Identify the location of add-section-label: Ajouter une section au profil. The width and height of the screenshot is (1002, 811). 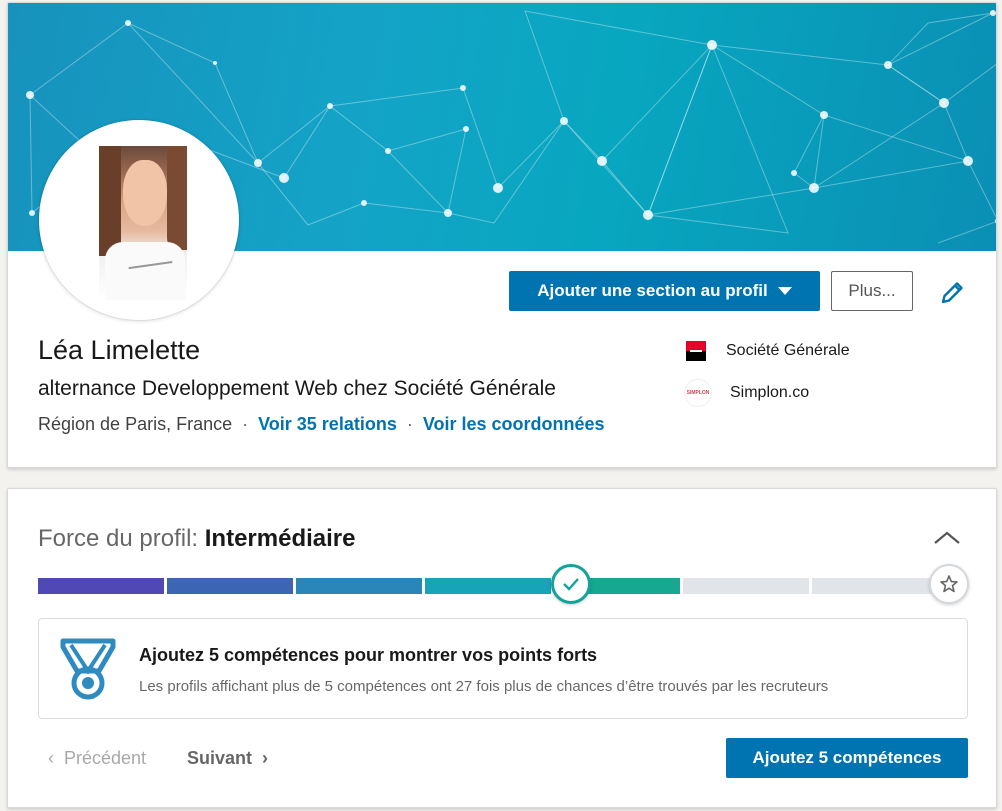
(652, 290).